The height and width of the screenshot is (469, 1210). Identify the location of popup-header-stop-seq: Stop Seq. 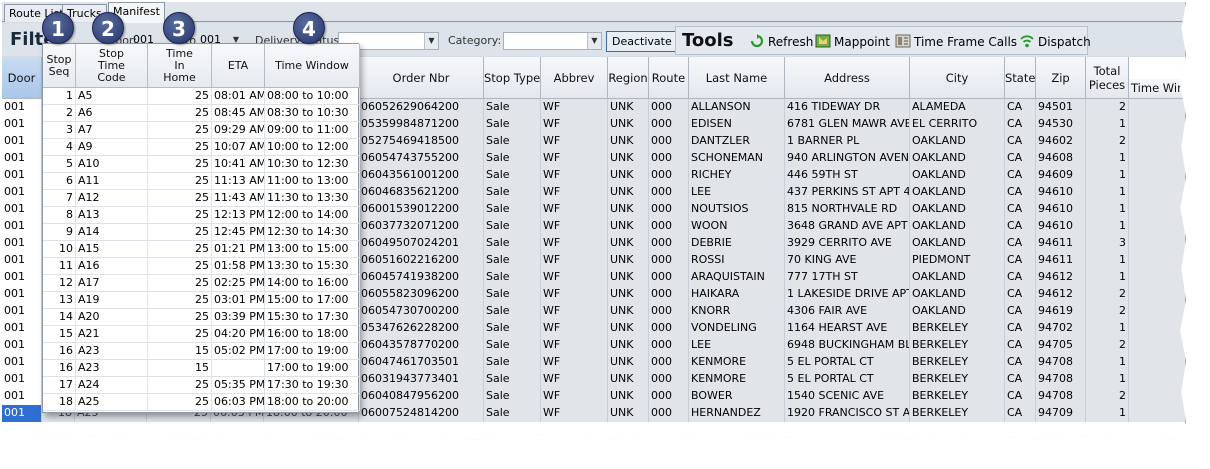
(59, 66).